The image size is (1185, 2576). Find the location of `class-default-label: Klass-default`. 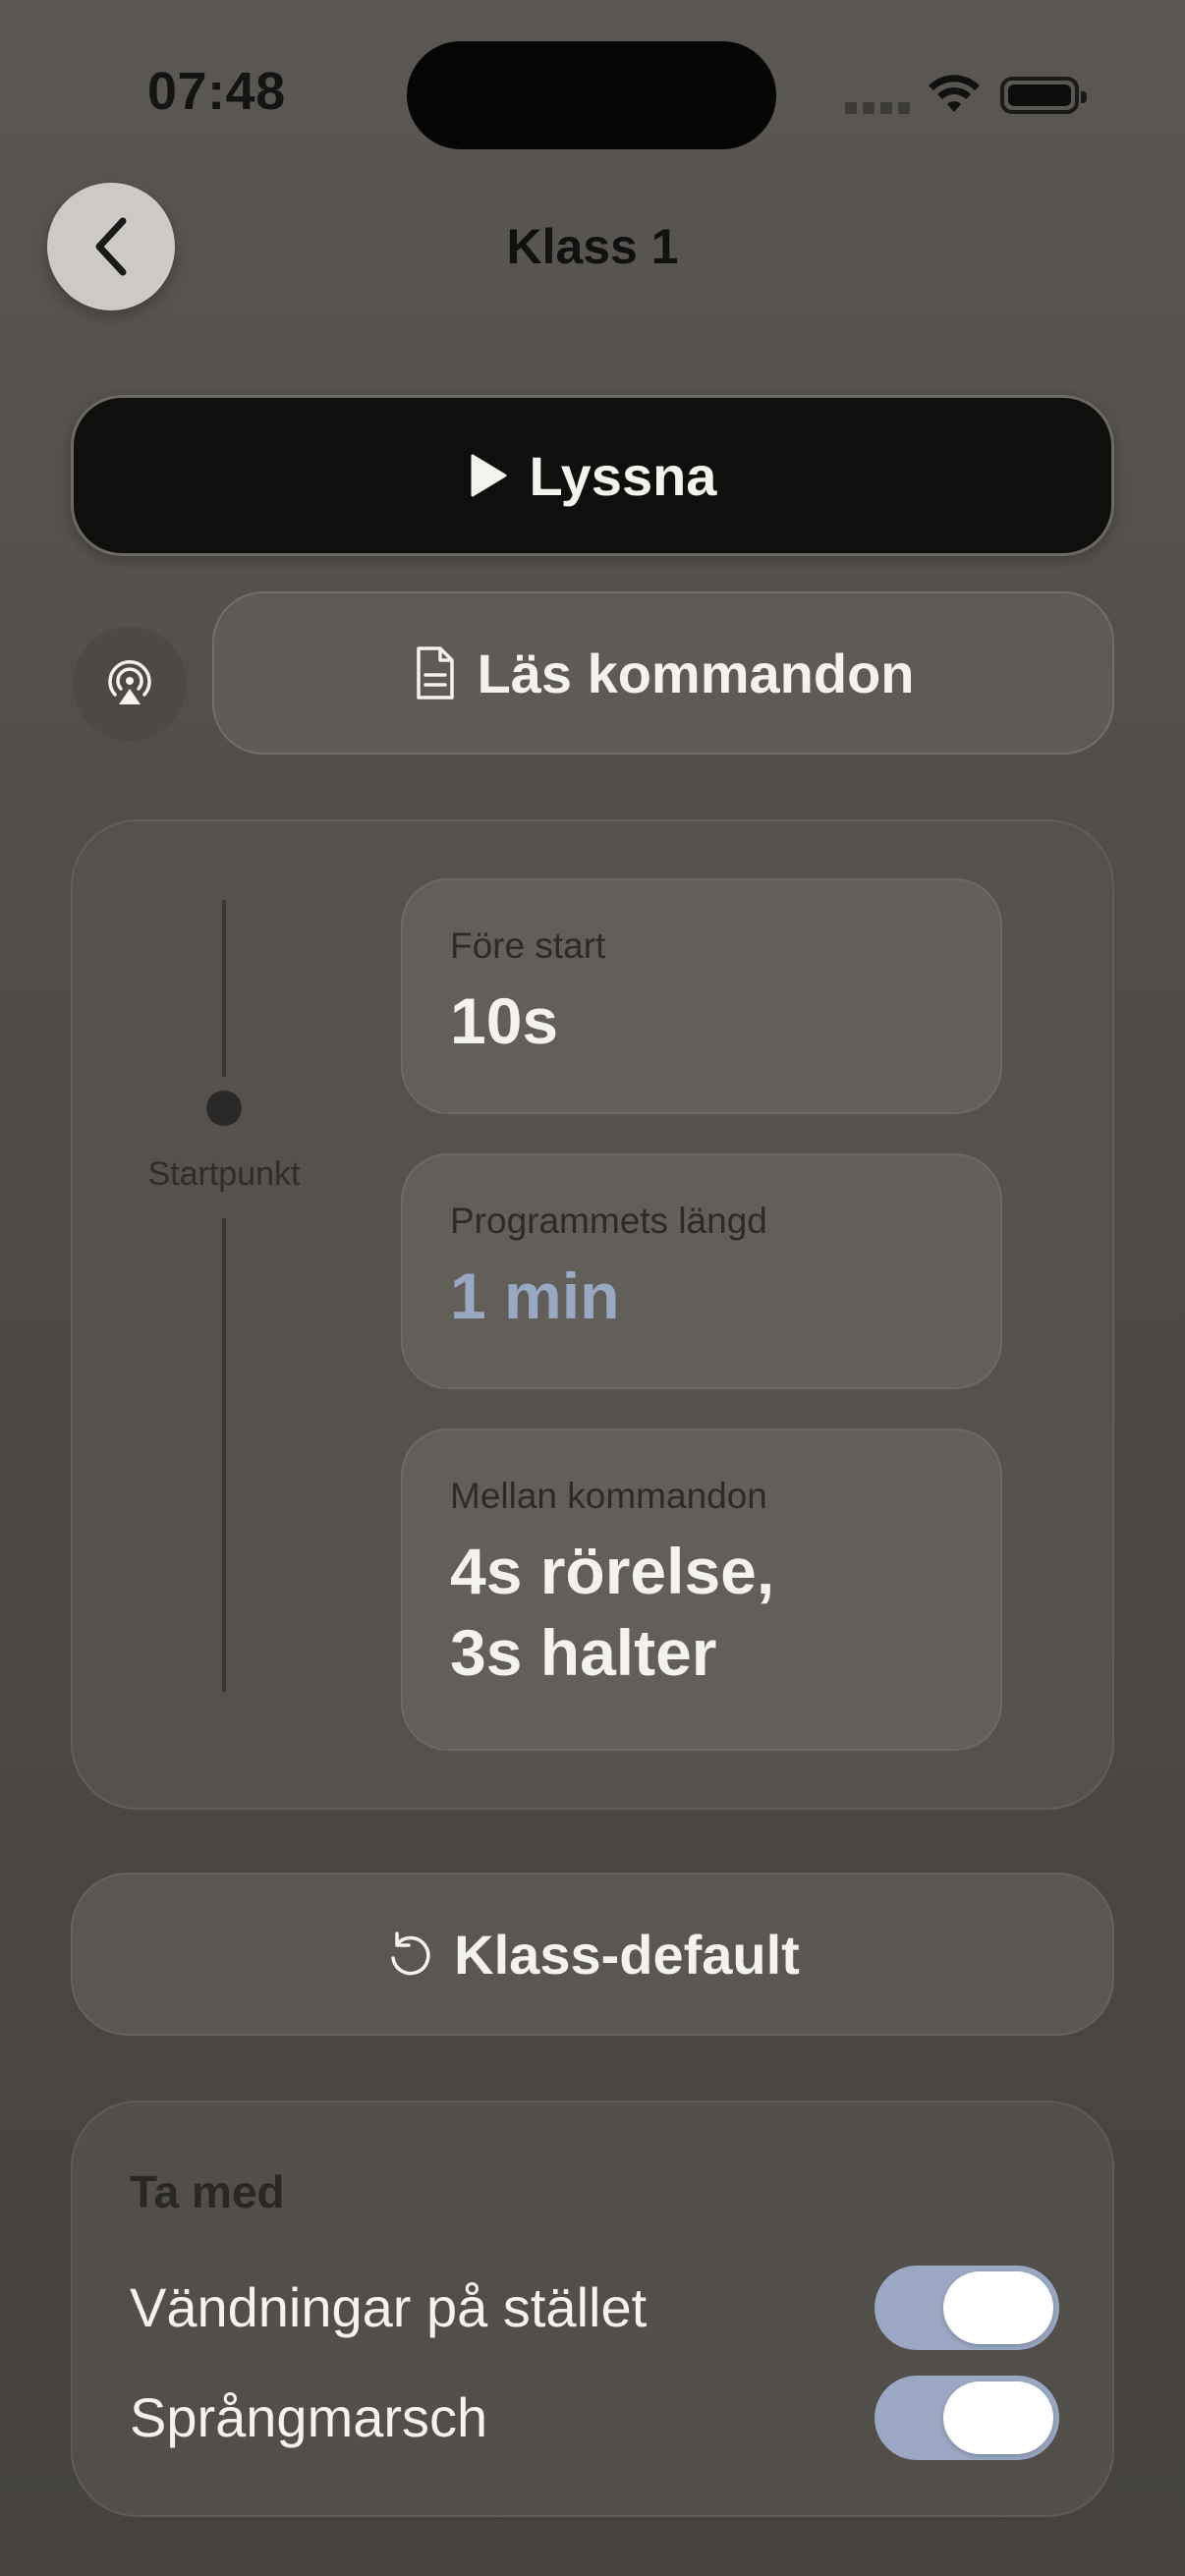

class-default-label: Klass-default is located at coordinates (627, 1954).